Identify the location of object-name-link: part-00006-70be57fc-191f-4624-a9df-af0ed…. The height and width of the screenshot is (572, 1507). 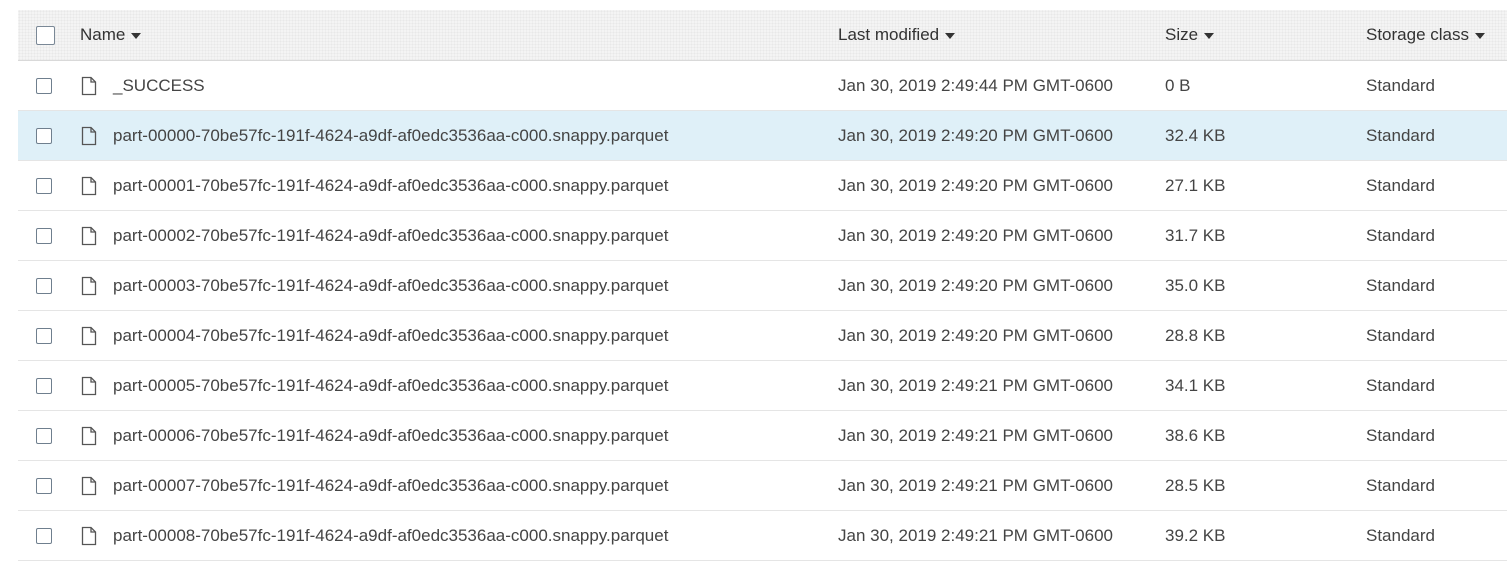
(390, 436).